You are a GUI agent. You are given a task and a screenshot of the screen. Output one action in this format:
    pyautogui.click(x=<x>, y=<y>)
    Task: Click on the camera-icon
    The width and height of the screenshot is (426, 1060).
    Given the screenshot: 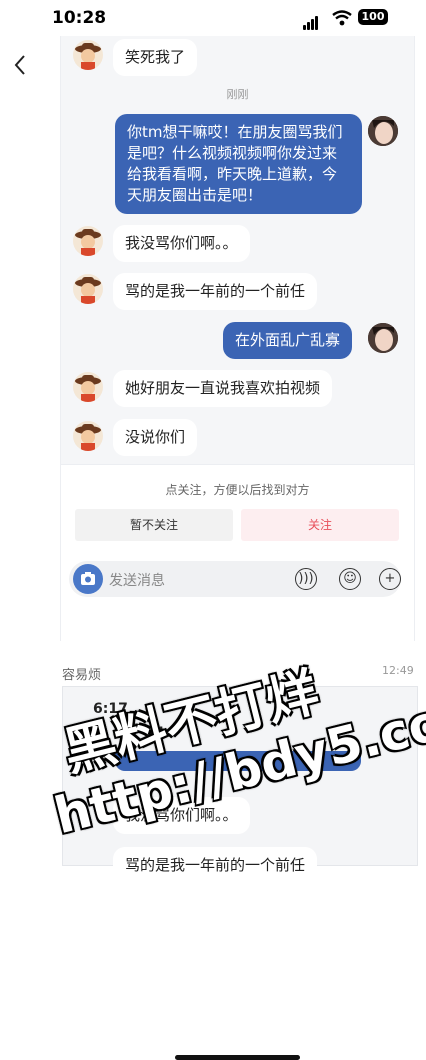 What is the action you would take?
    pyautogui.click(x=88, y=579)
    